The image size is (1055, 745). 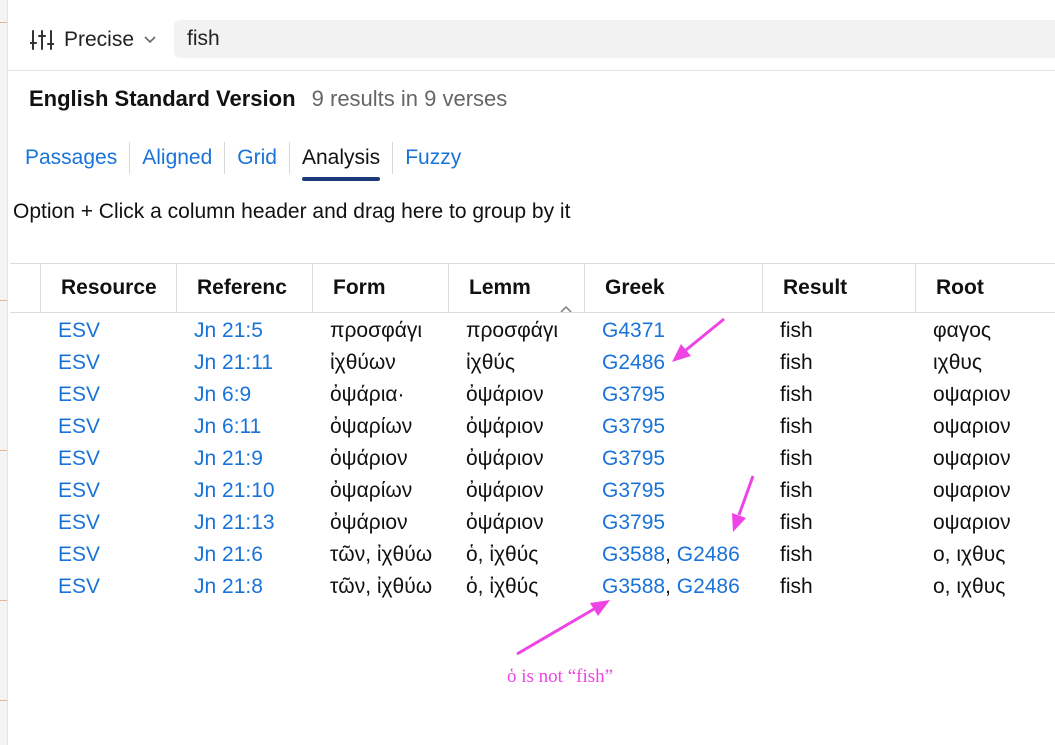 I want to click on tab-fuzzy: Fuzzy, so click(x=432, y=158).